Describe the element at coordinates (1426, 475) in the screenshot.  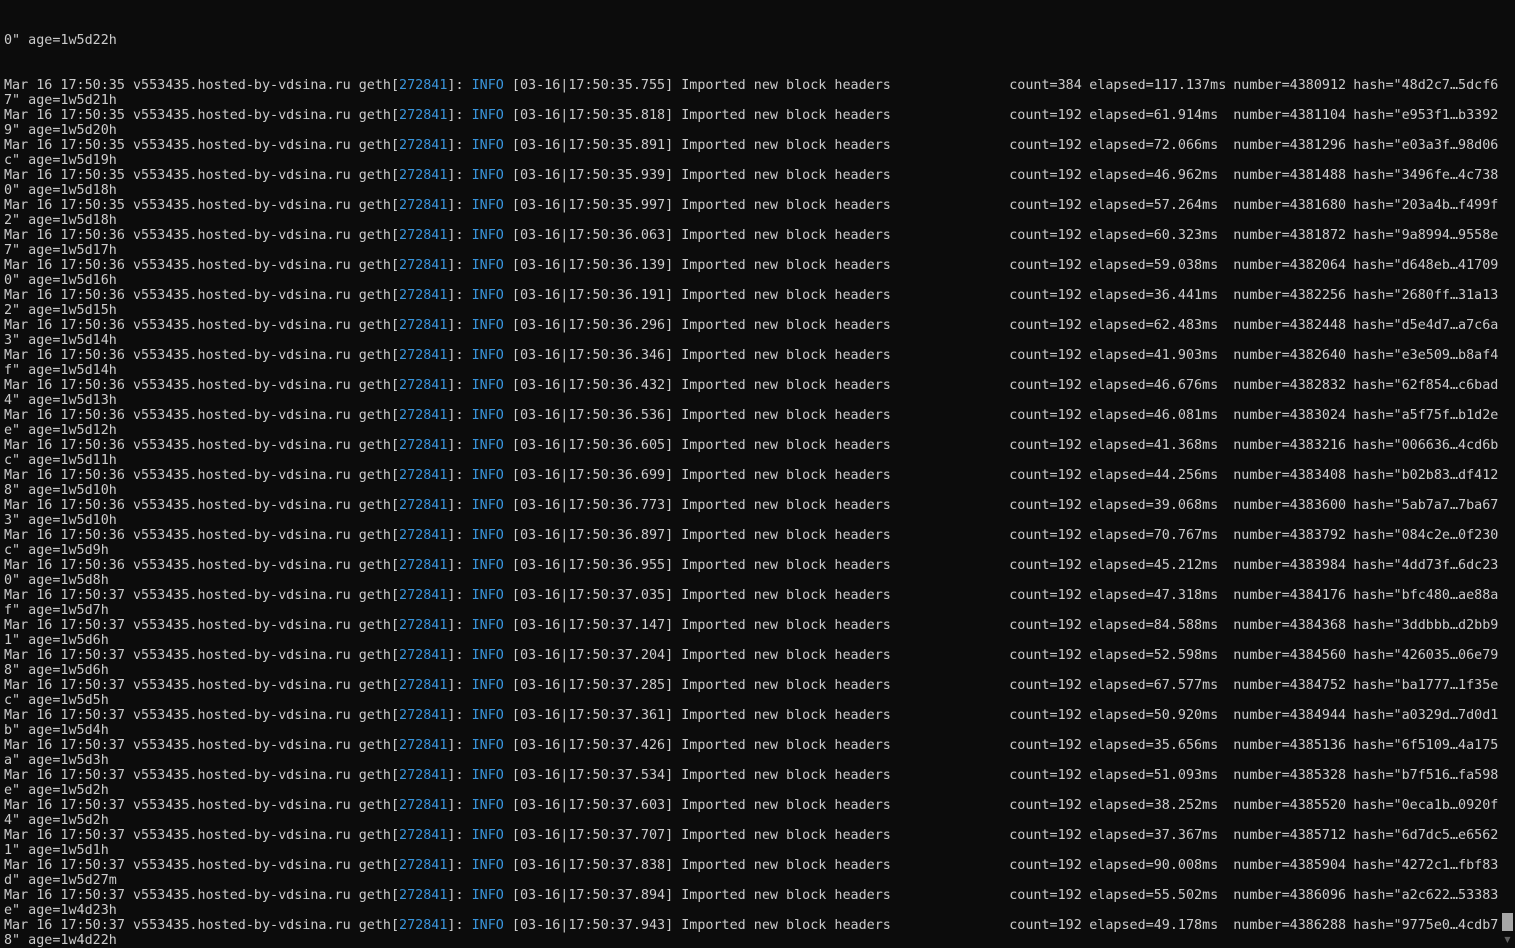
I see `field-hash: hash="b02b83…df412` at that location.